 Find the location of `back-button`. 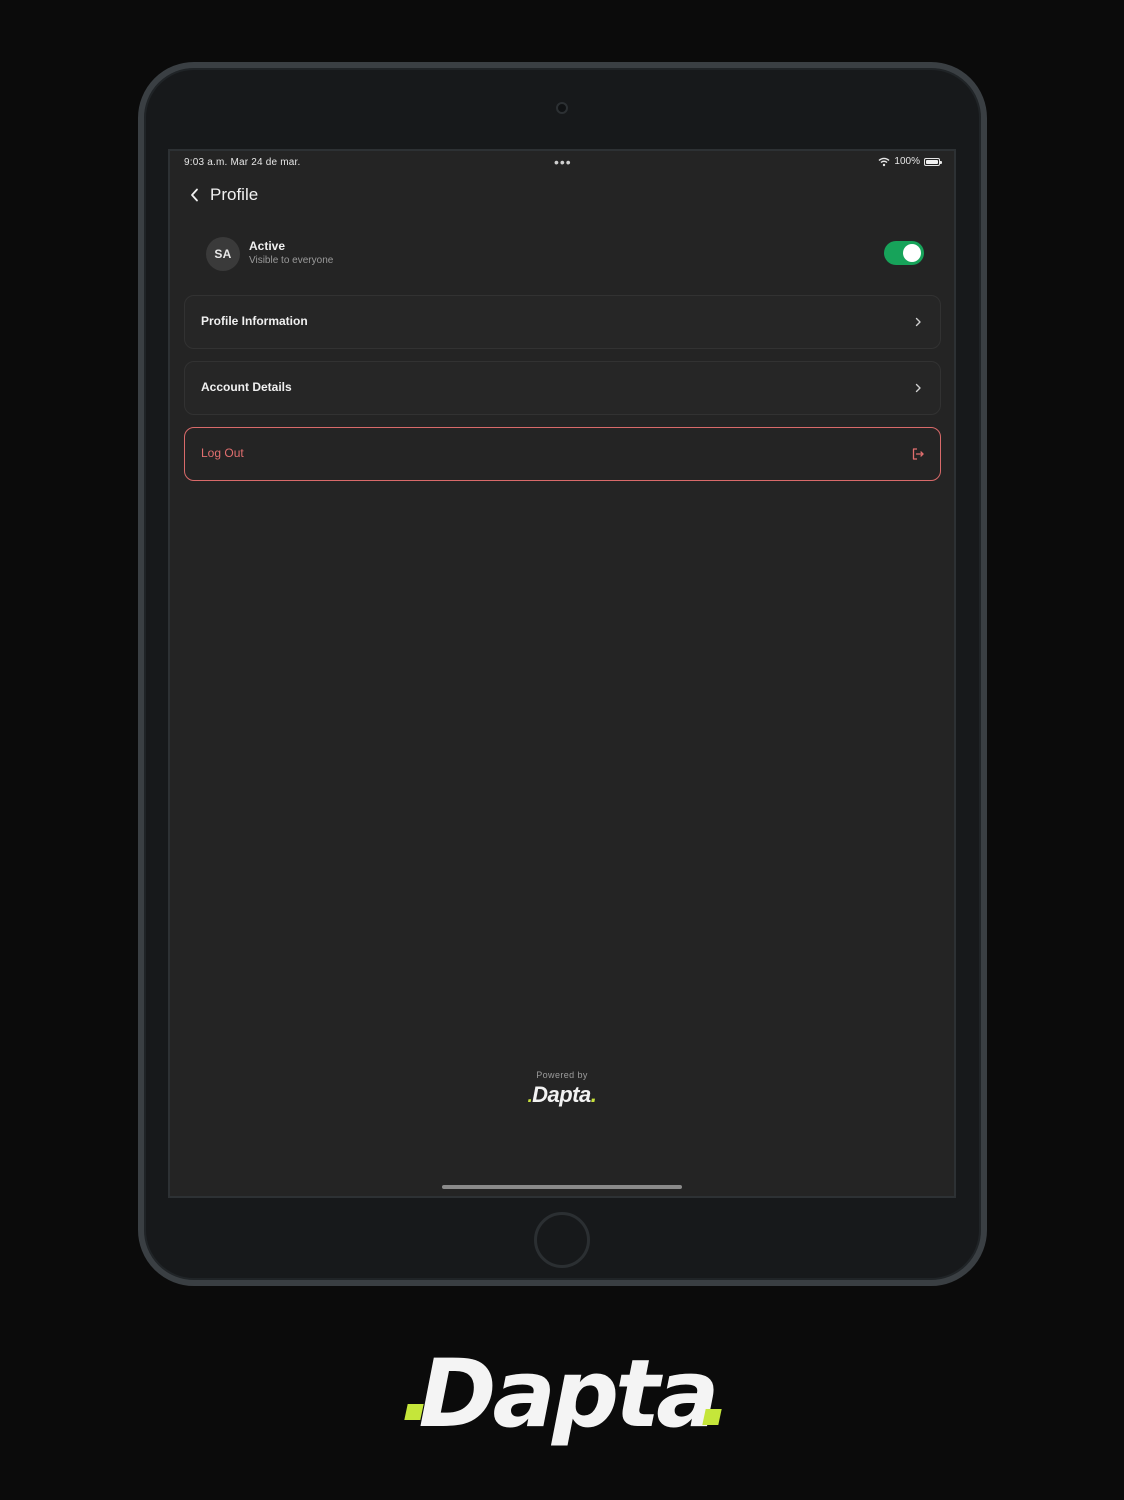

back-button is located at coordinates (195, 195).